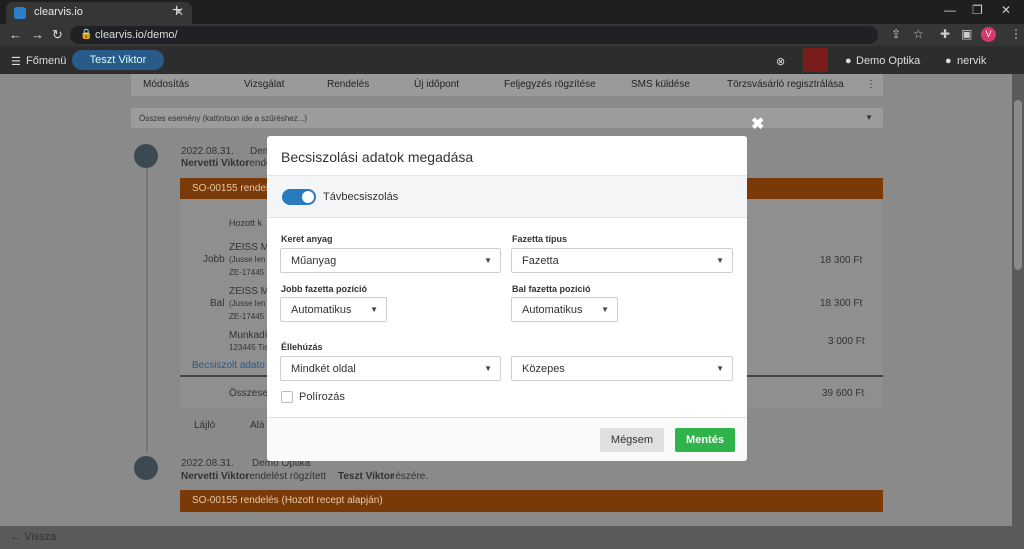 Image resolution: width=1024 pixels, height=549 pixels. I want to click on fazetta-tipus-caret-icon: ▼, so click(720, 260).